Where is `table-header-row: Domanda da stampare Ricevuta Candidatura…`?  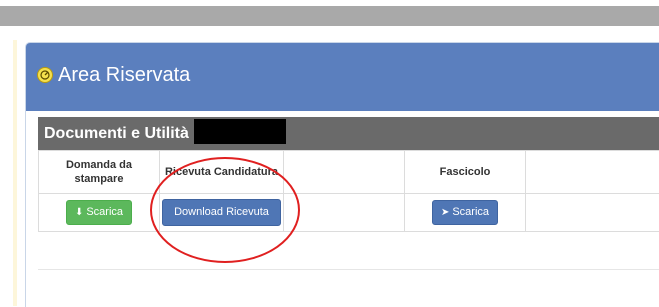
table-header-row: Domanda da stampare Ricevuta Candidatura… is located at coordinates (349, 172).